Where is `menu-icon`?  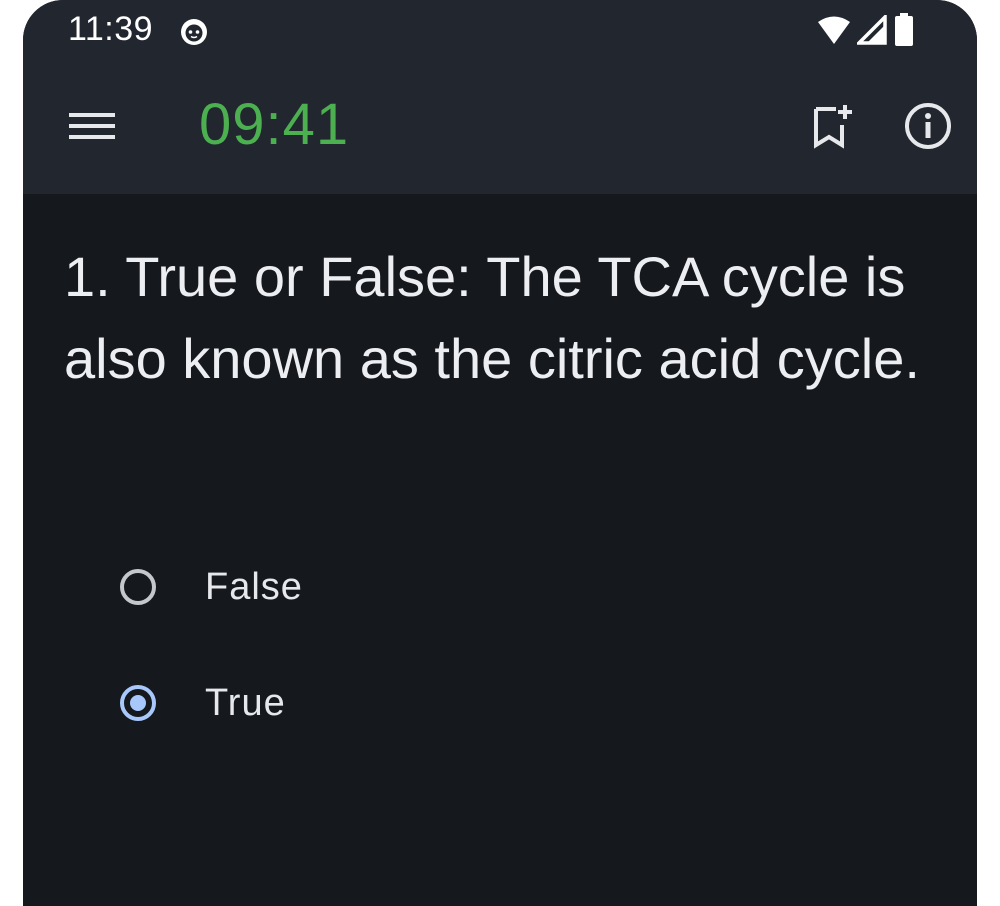 menu-icon is located at coordinates (92, 126).